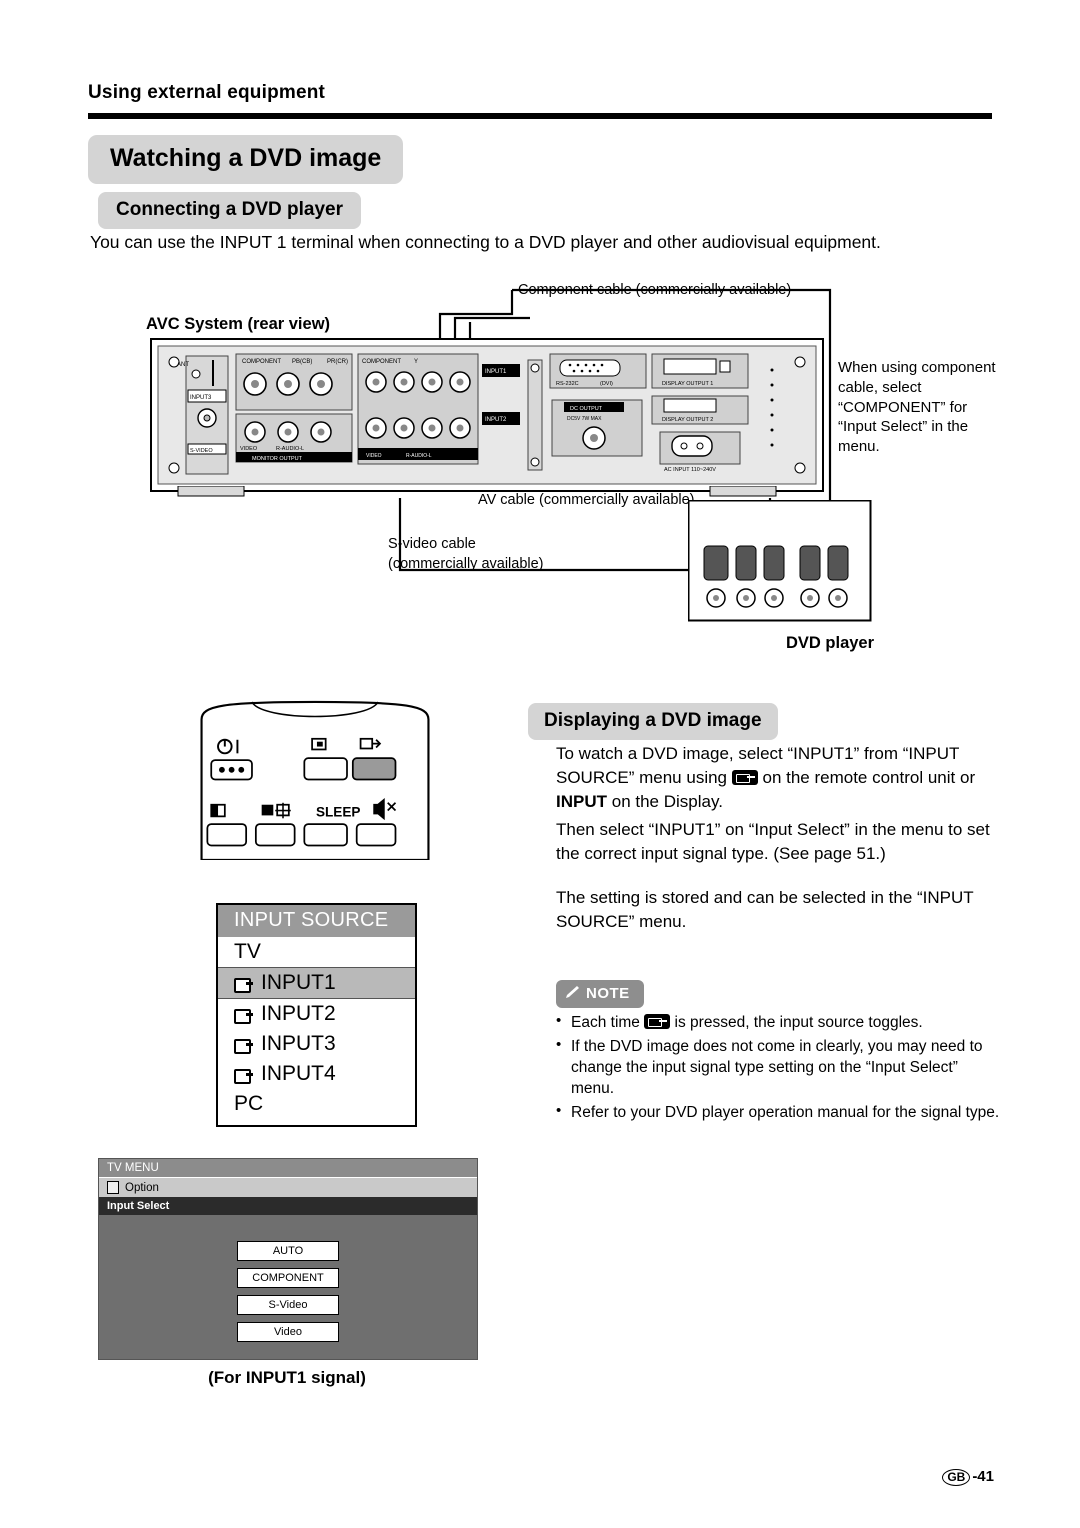 The height and width of the screenshot is (1528, 1080). Describe the element at coordinates (687, 420) in the screenshot. I see `svg-text: DISPLAY OUTPUT 2` at that location.